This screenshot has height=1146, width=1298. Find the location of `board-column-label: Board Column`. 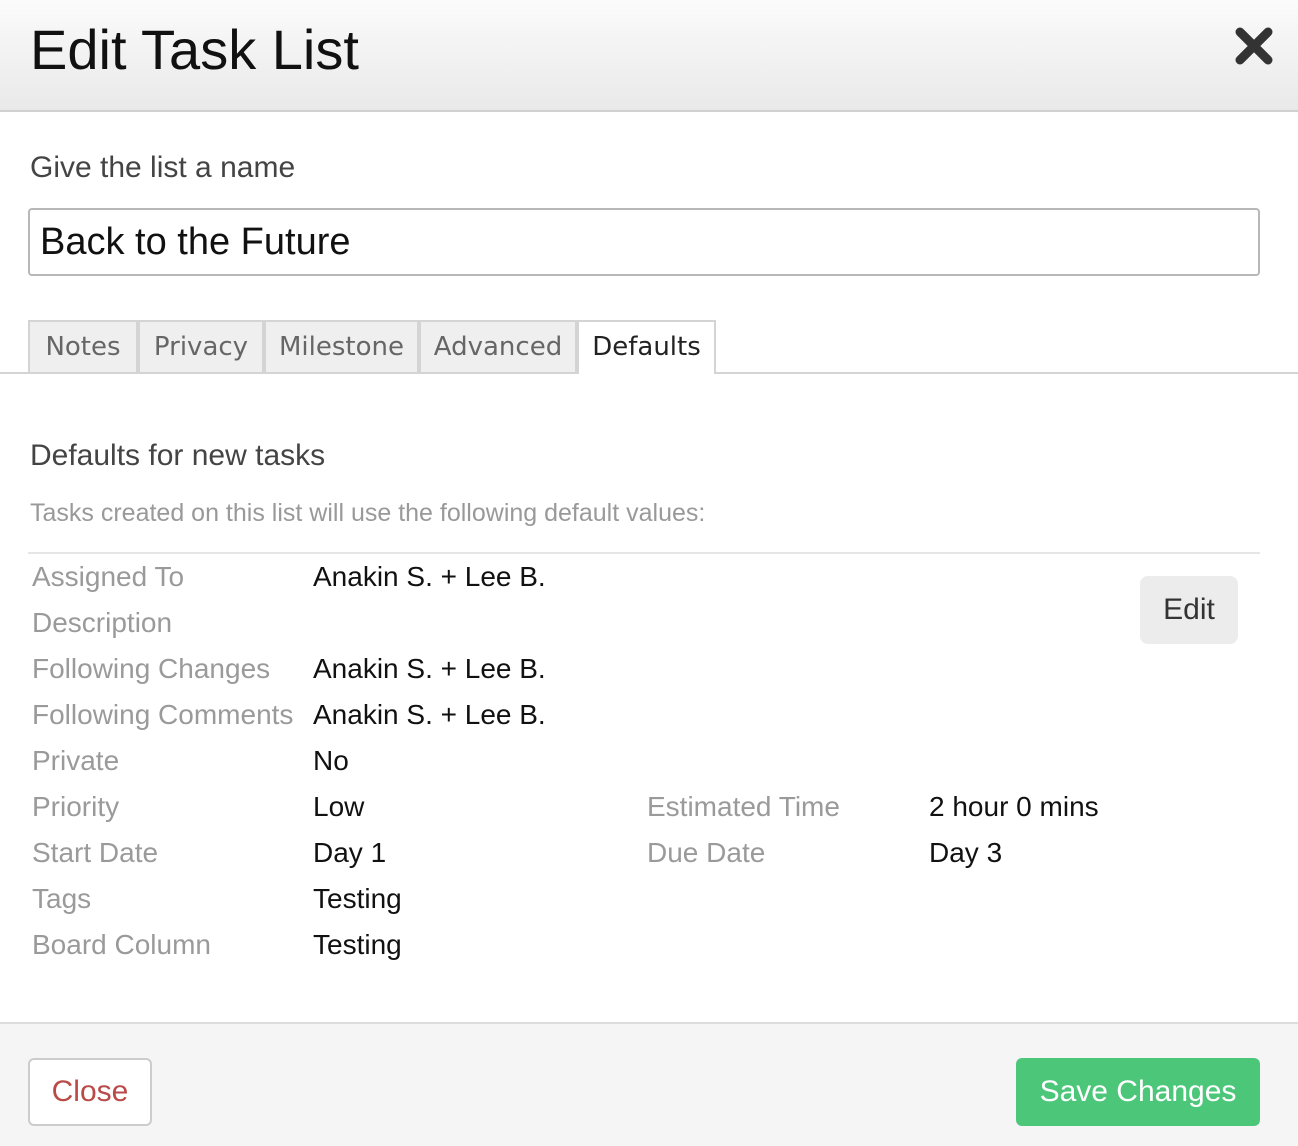

board-column-label: Board Column is located at coordinates (121, 944).